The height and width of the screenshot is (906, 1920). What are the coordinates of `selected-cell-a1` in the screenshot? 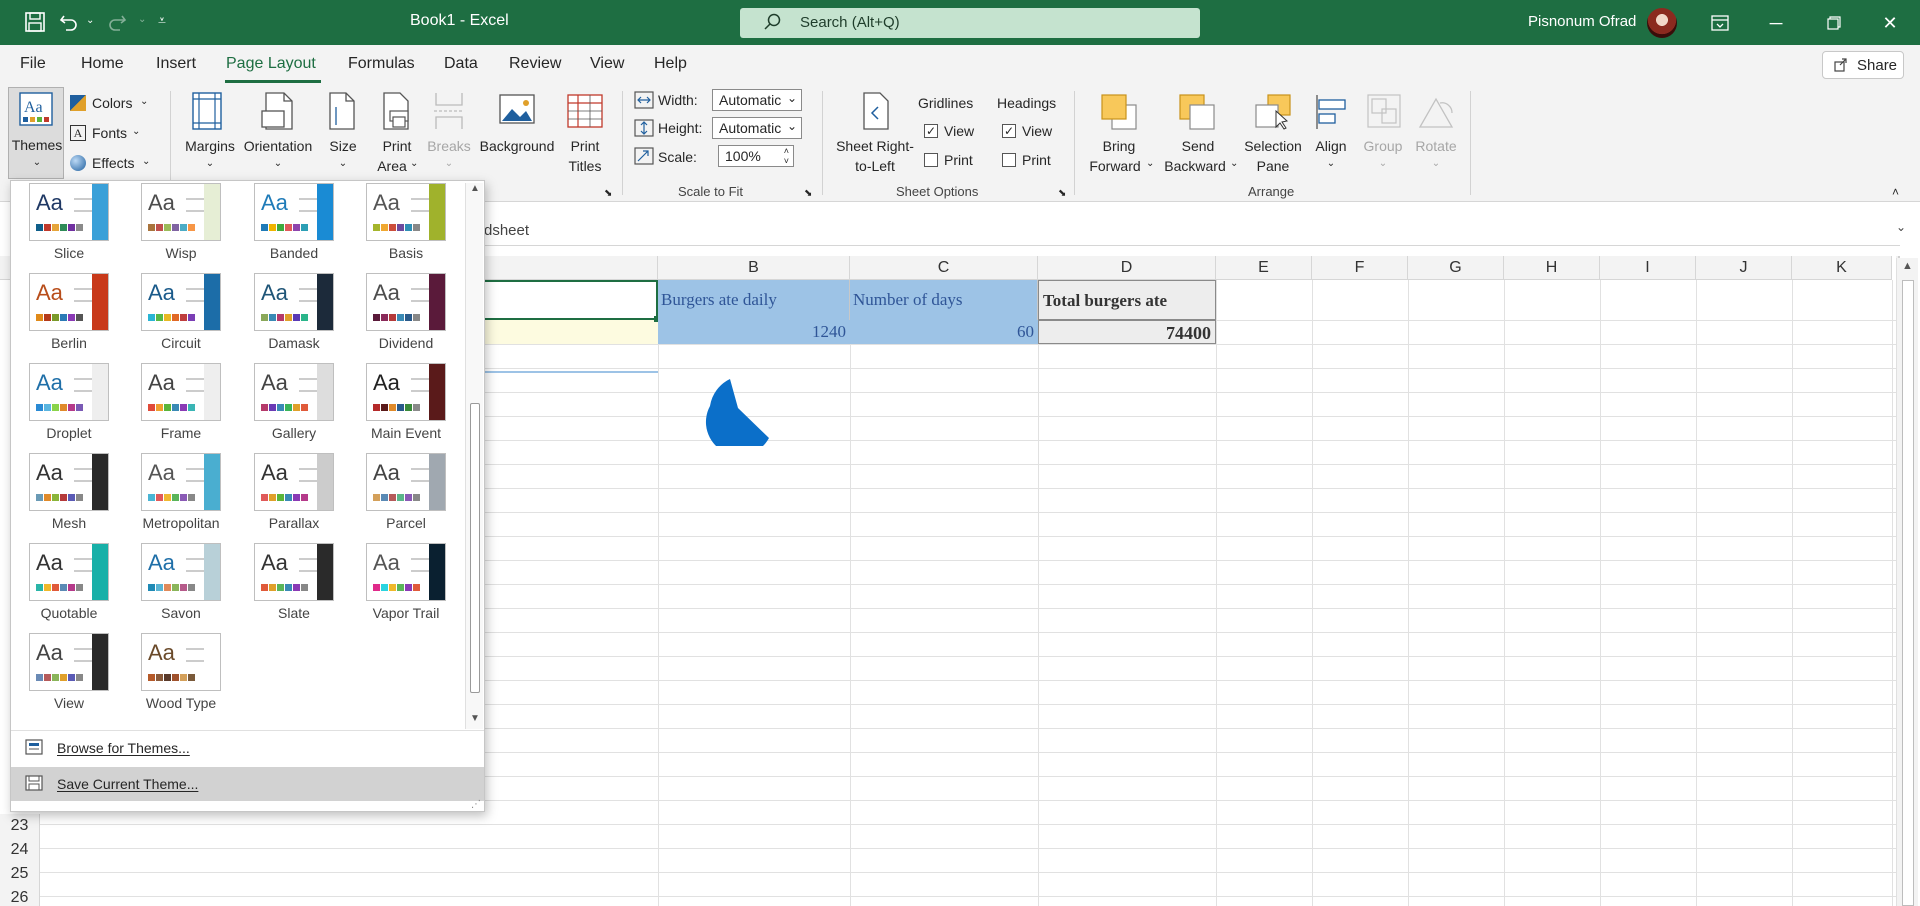 It's located at (569, 300).